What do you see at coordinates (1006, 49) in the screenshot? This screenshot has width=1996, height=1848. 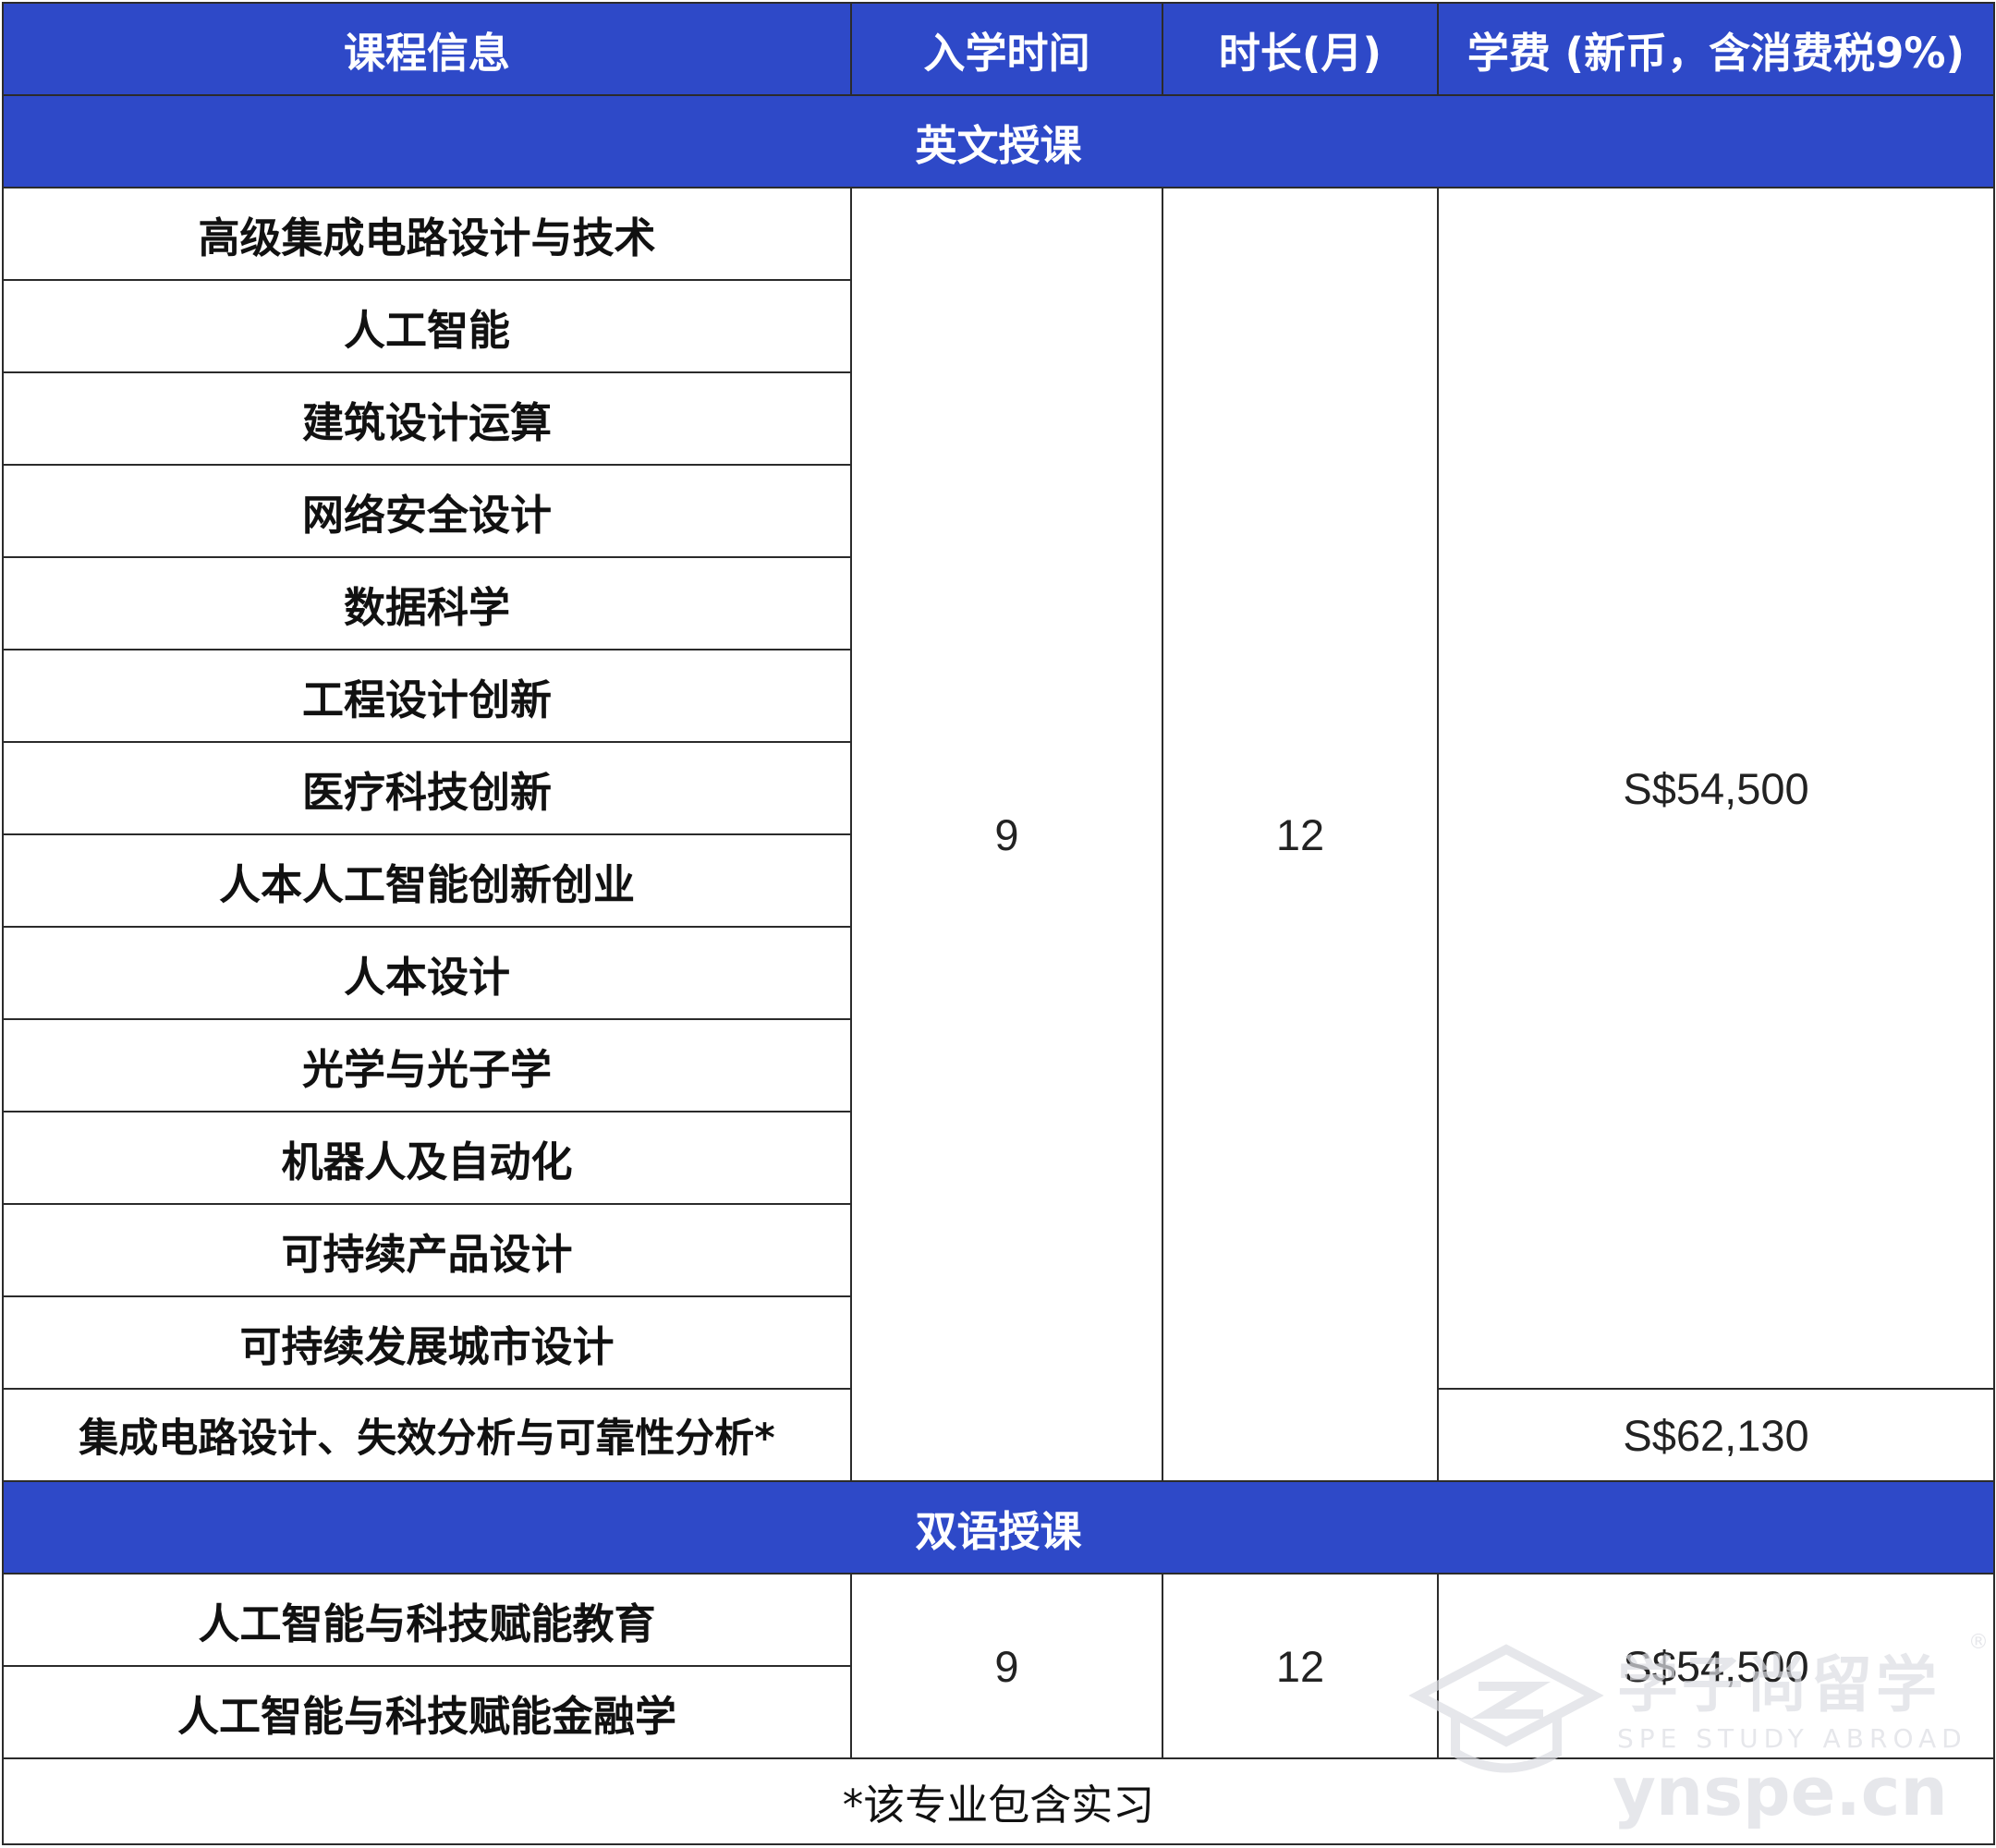 I see `header-intake: 入学时间` at bounding box center [1006, 49].